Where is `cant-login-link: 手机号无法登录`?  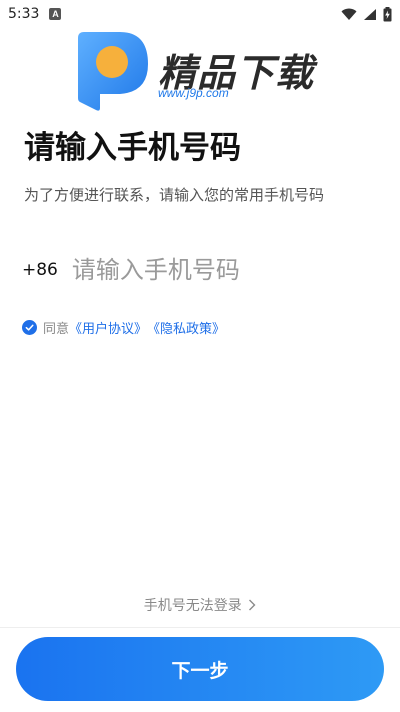
cant-login-link: 手机号无法登录 is located at coordinates (200, 605).